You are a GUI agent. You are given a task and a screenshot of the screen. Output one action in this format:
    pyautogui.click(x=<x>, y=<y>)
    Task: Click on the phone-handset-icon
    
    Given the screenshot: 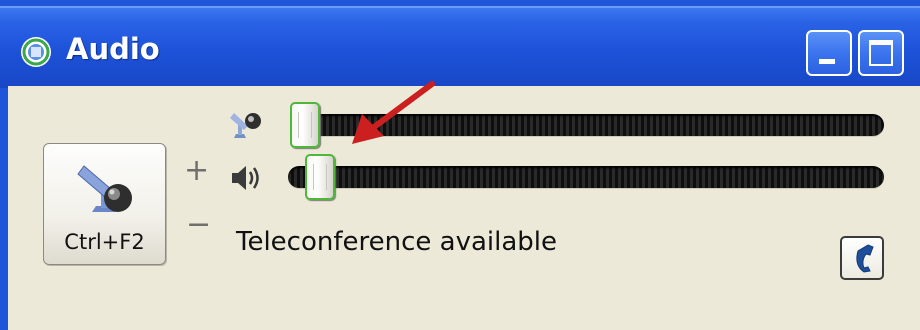 What is the action you would take?
    pyautogui.click(x=865, y=258)
    